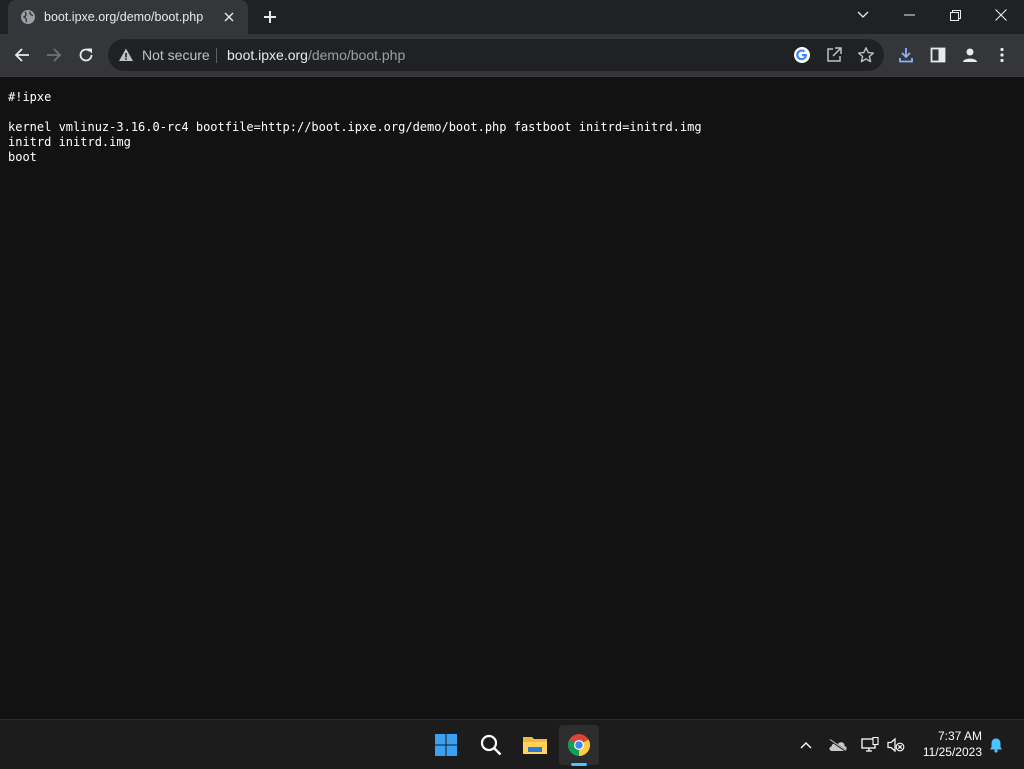 The width and height of the screenshot is (1024, 769). I want to click on download-icon, so click(906, 55).